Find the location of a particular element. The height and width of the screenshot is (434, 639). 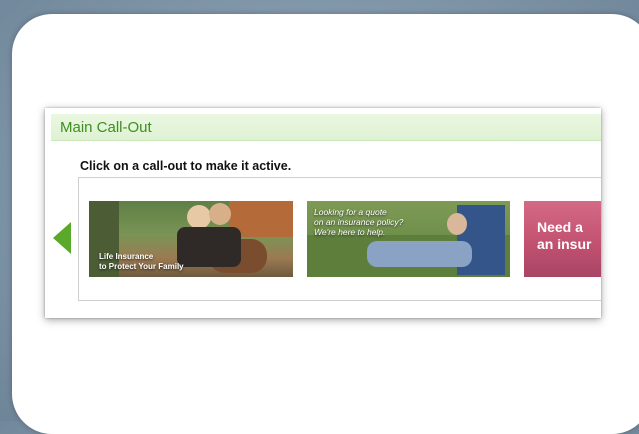

instructions-text: Click on a call-out to make it active. is located at coordinates (186, 166).